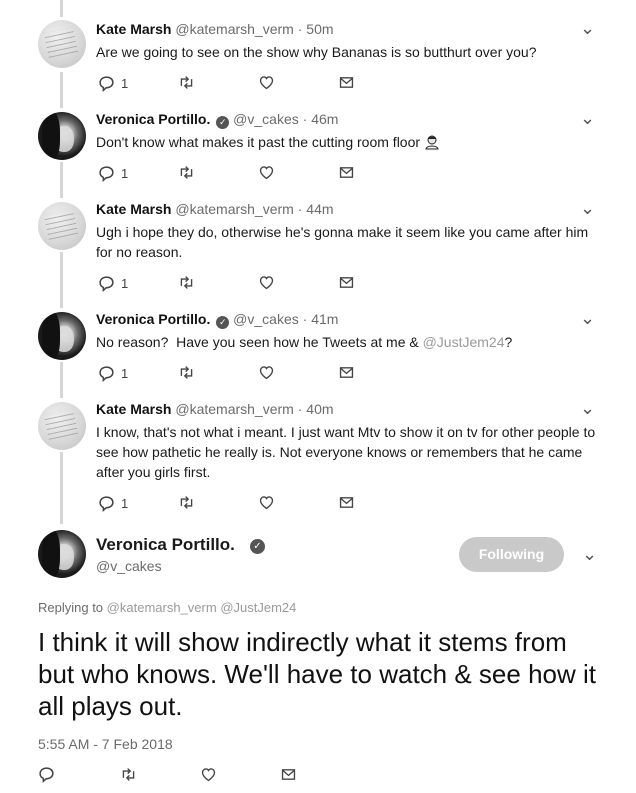 The width and height of the screenshot is (636, 793). What do you see at coordinates (319, 29) in the screenshot?
I see `tweet-time: 50m` at bounding box center [319, 29].